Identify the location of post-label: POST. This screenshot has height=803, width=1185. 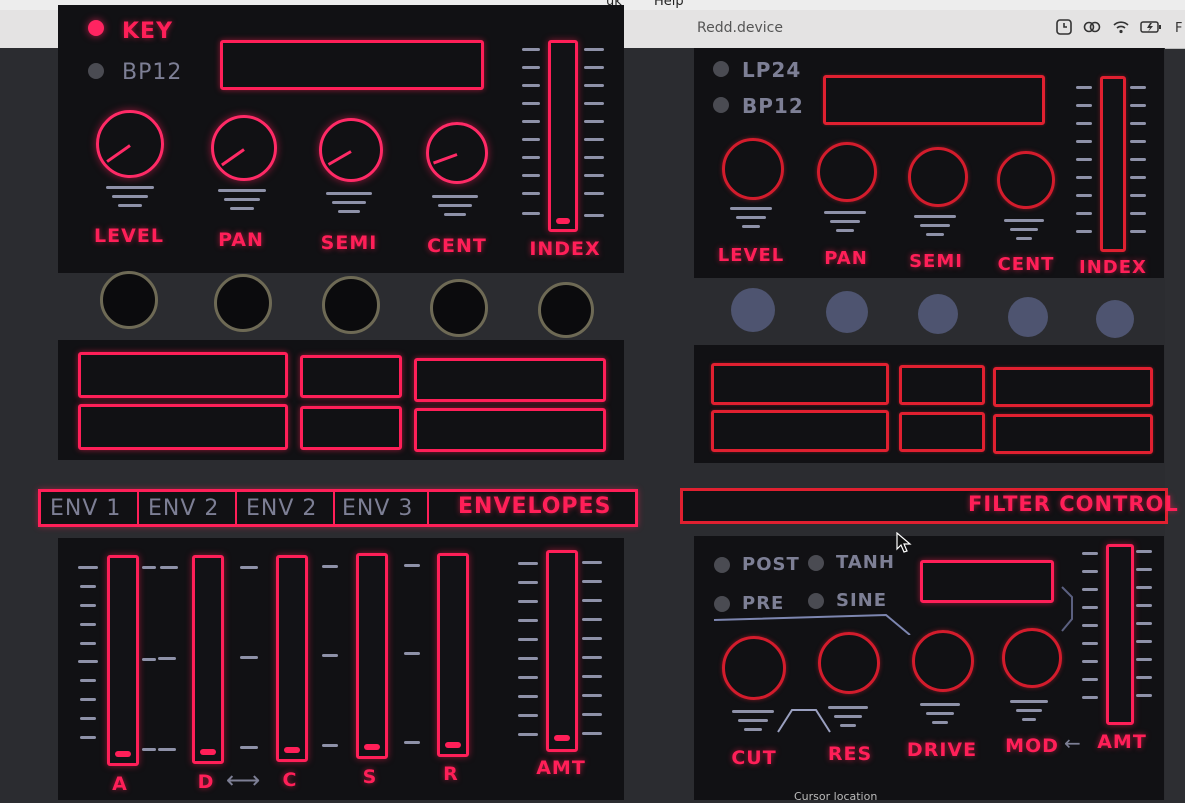
(771, 564).